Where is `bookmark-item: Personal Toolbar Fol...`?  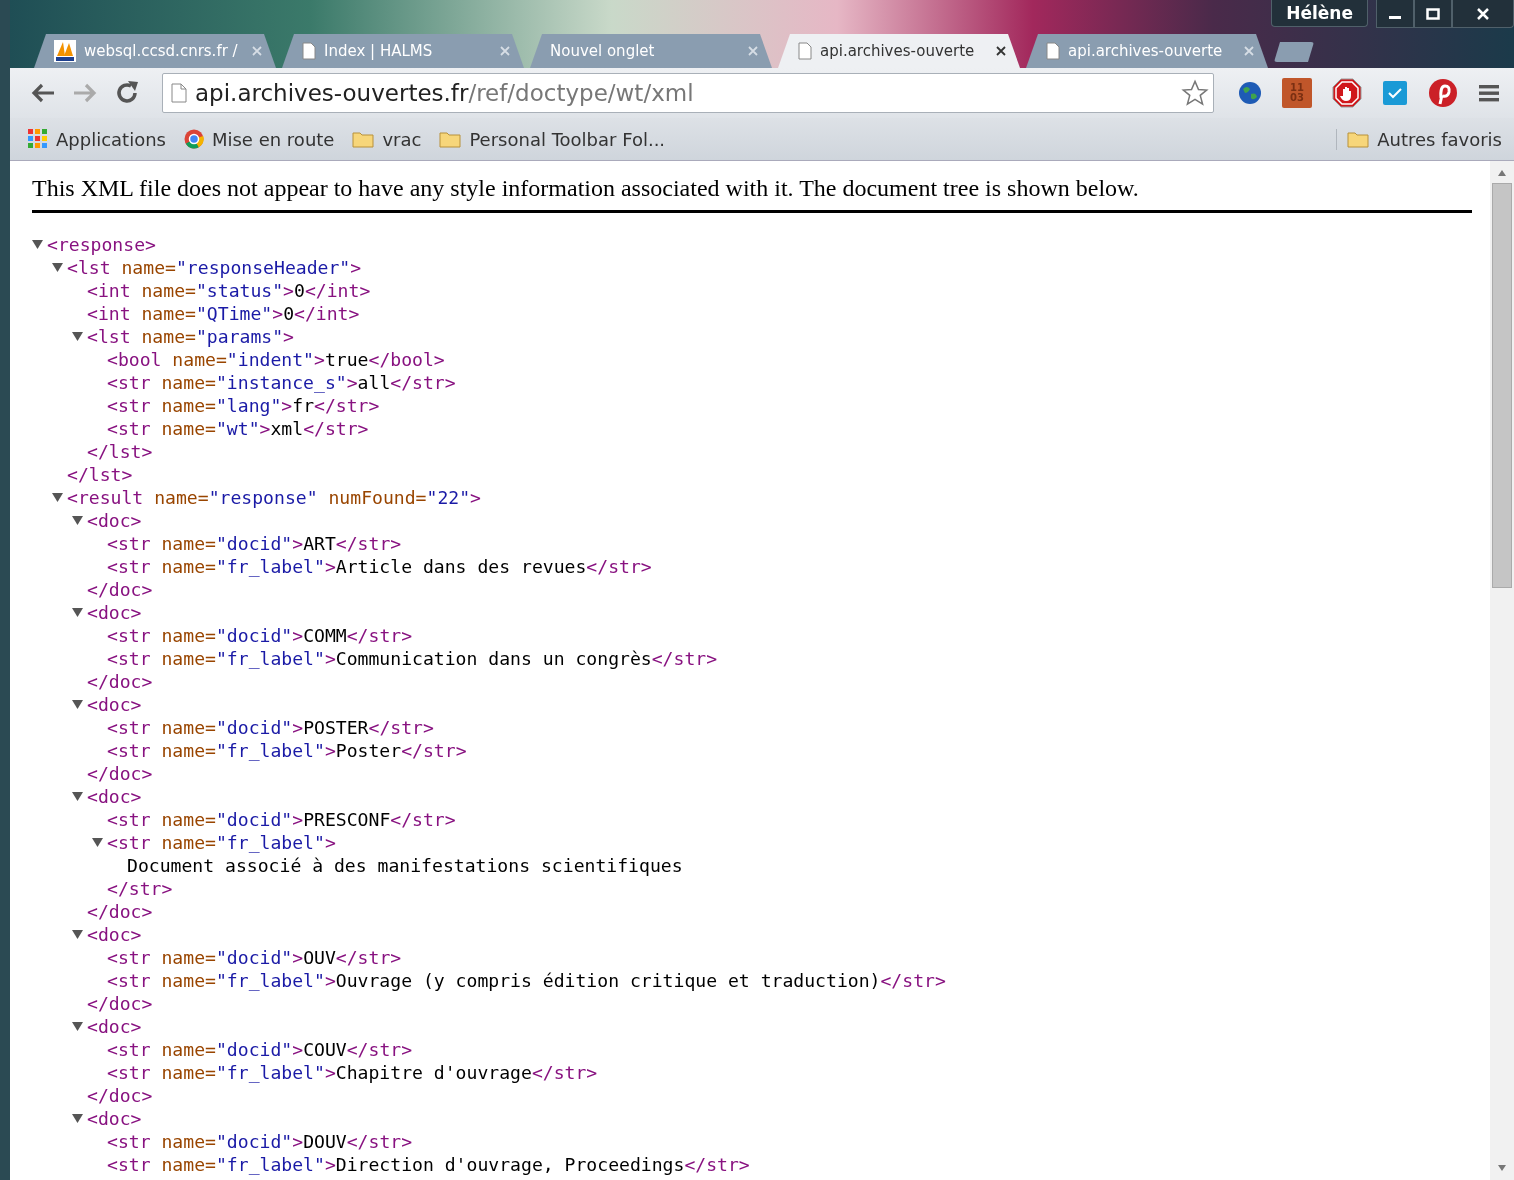
bookmark-item: Personal Toolbar Fol... is located at coordinates (552, 139).